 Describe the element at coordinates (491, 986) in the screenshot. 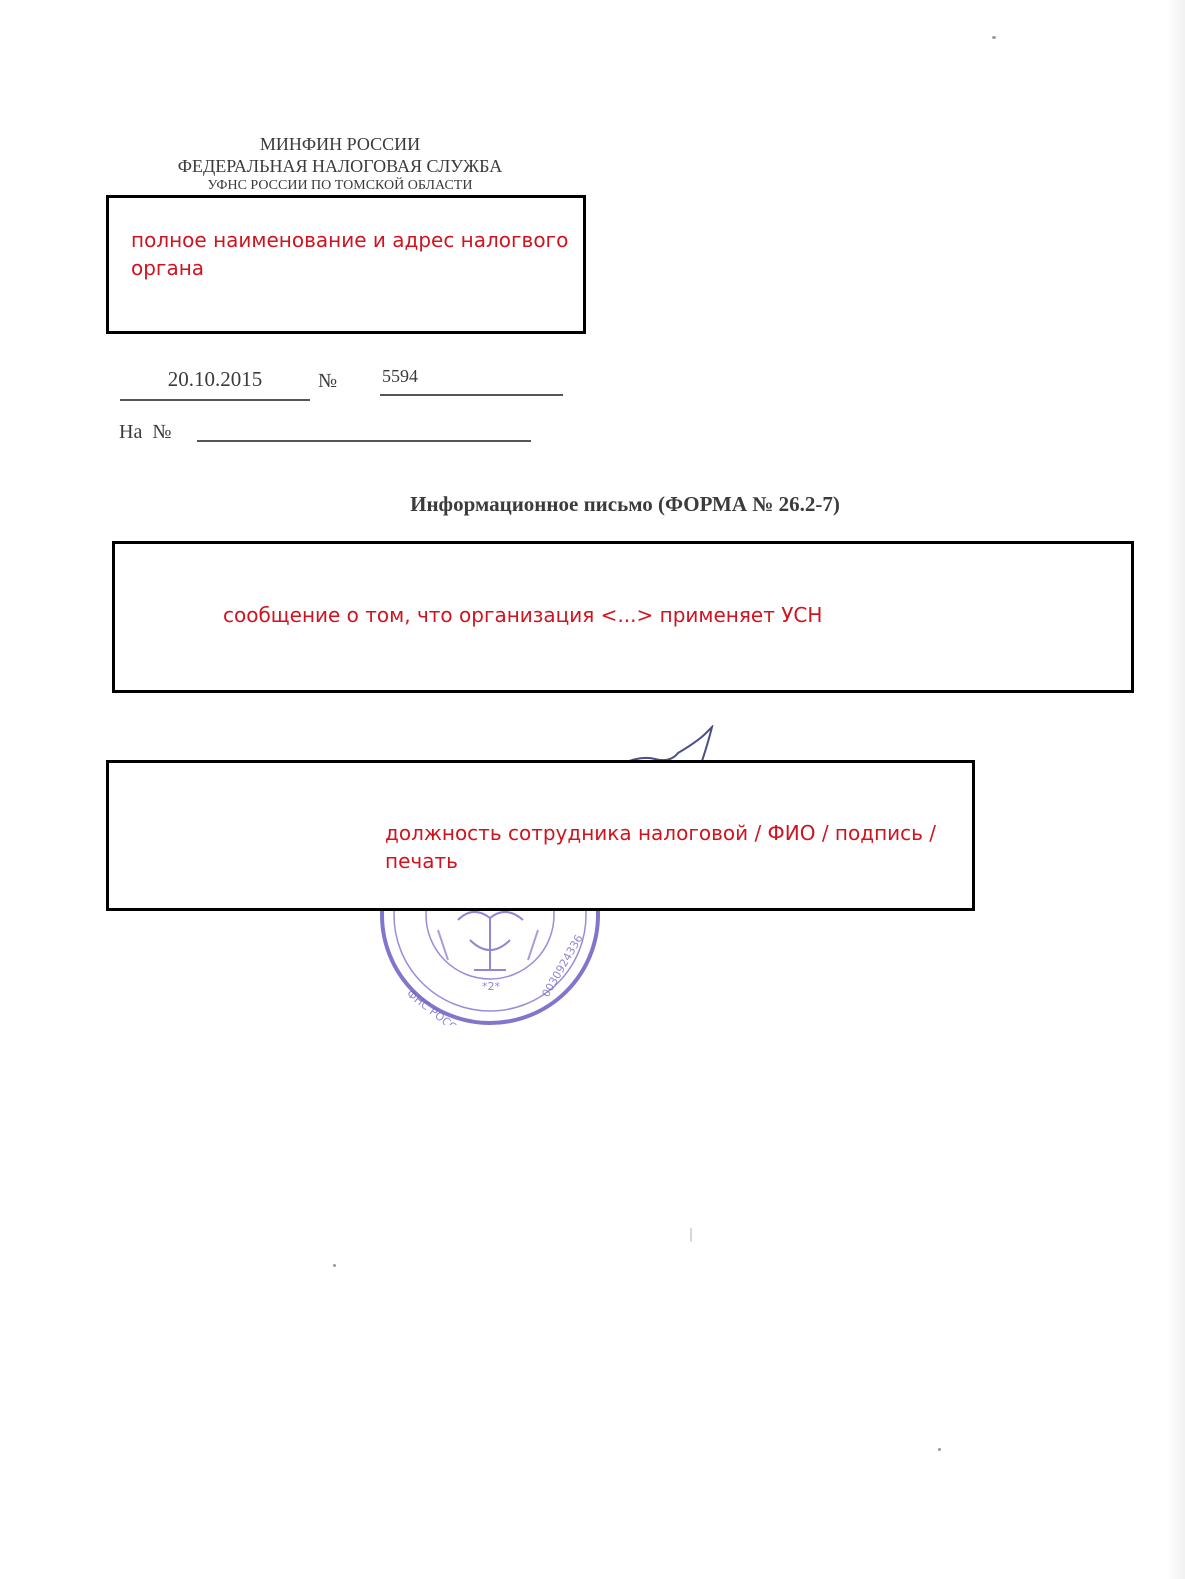

I see `svg-text: *2*` at that location.